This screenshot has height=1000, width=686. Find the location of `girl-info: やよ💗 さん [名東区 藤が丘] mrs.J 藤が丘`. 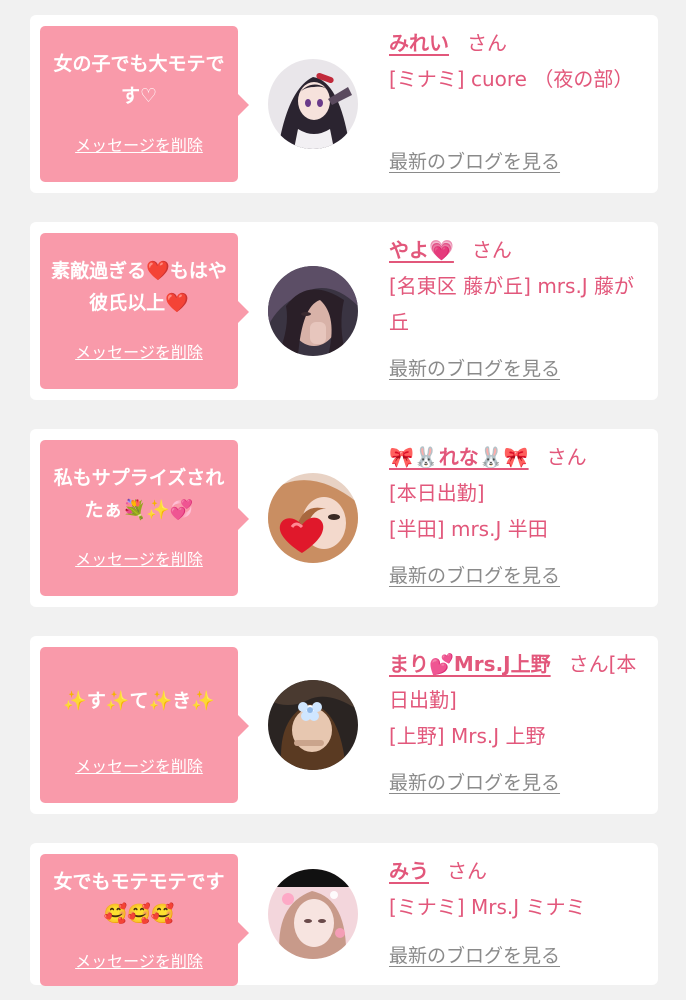

girl-info: やよ💗 さん [名東区 藤が丘] mrs.J 藤が丘 is located at coordinates (514, 286).